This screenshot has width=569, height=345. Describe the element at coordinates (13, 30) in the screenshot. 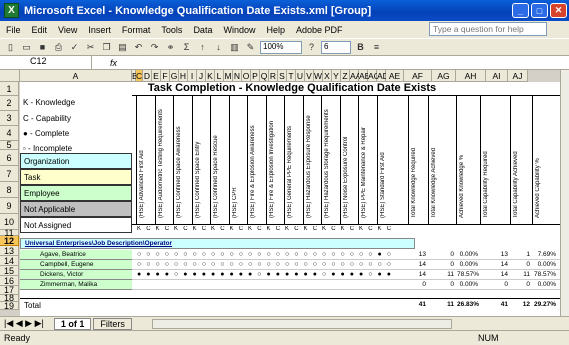

I see `menu-file: File` at that location.